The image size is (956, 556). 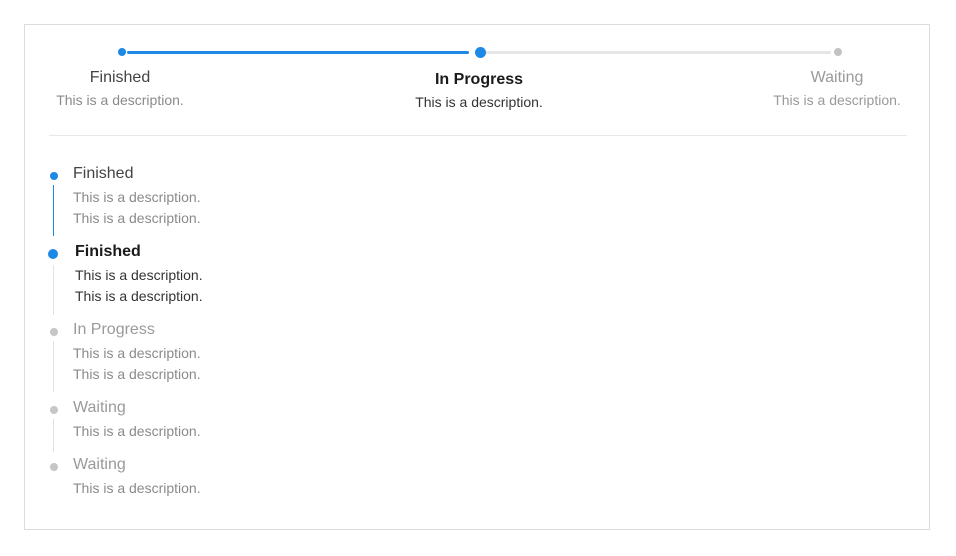 What do you see at coordinates (54, 332) in the screenshot?
I see `vertical-step-3-dot` at bounding box center [54, 332].